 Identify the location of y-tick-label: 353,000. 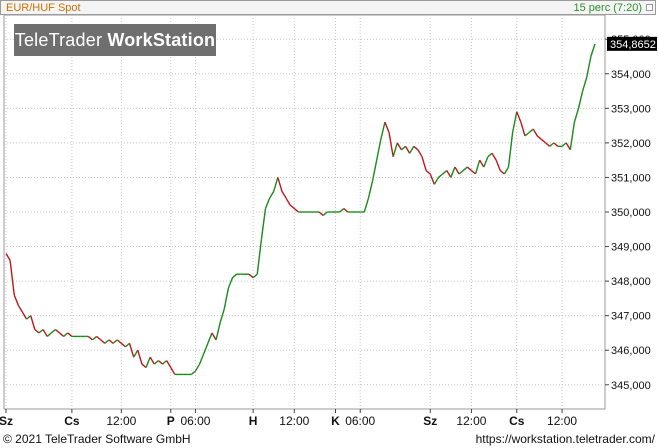
(631, 109).